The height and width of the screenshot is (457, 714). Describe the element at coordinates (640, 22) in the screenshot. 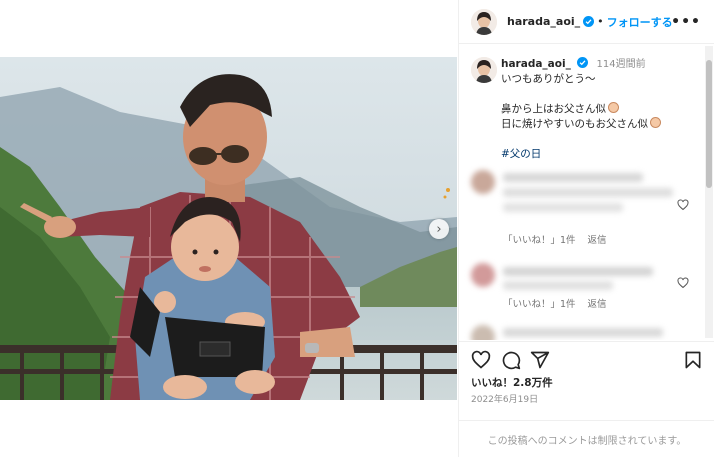

I see `follow-button: フォローする` at that location.